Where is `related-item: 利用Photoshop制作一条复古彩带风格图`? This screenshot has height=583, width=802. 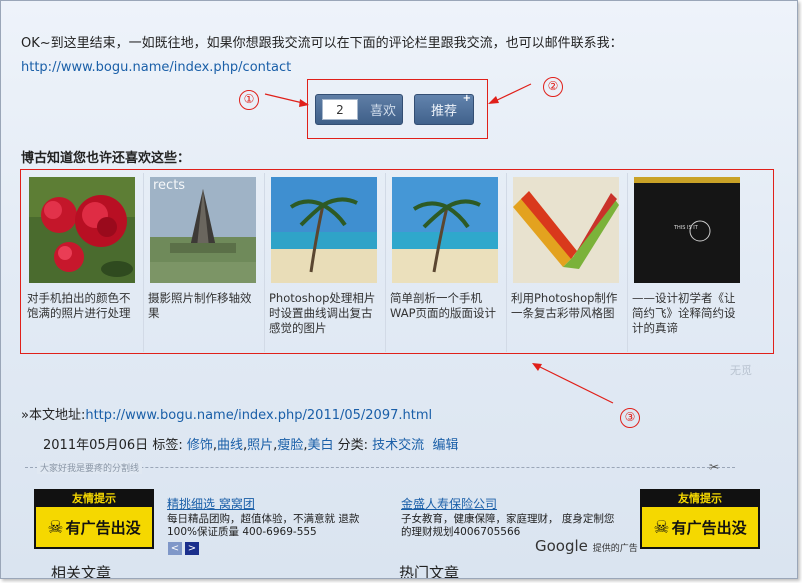 related-item: 利用Photoshop制作一条复古彩带风格图 is located at coordinates (567, 262).